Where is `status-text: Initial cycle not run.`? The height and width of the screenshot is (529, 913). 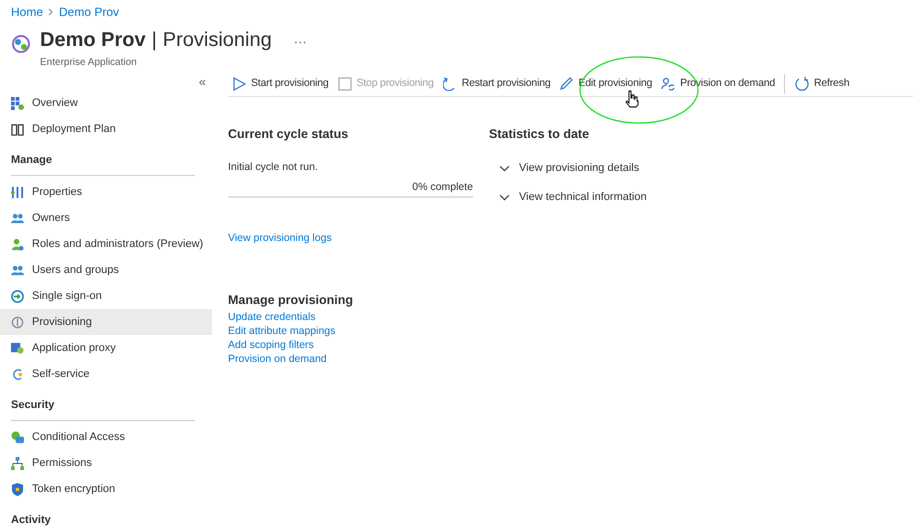 status-text: Initial cycle not run. is located at coordinates (273, 167).